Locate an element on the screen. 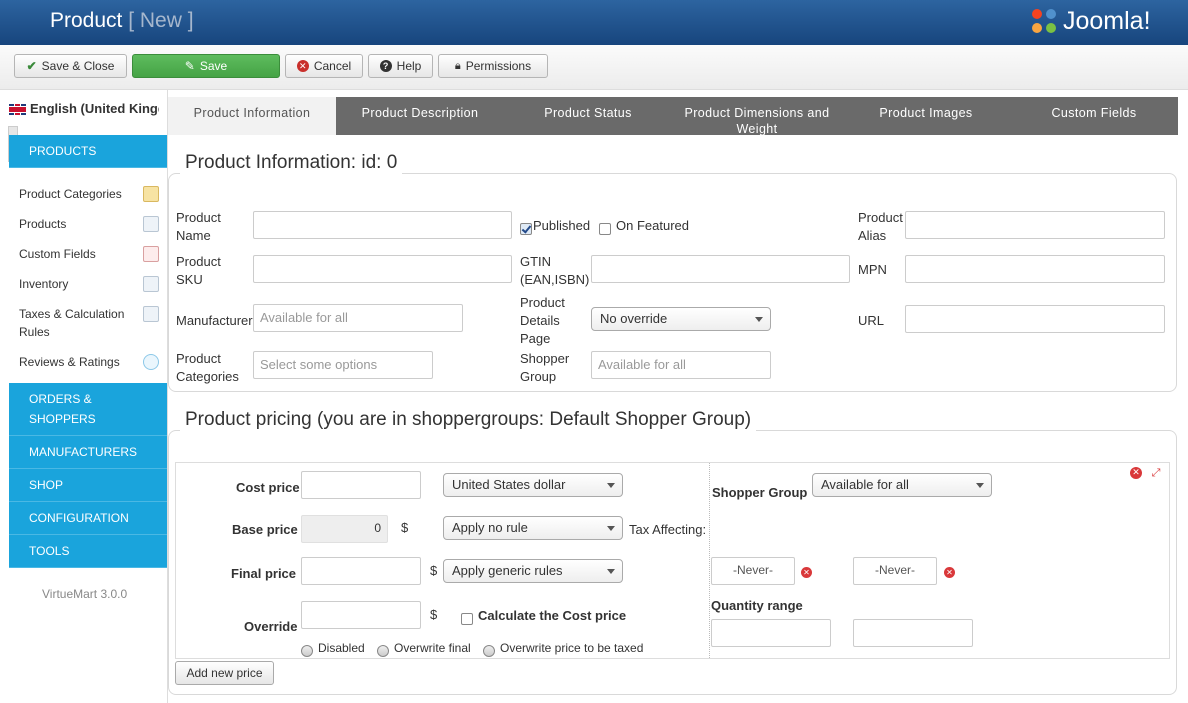 The width and height of the screenshot is (1188, 703). final-price-input is located at coordinates (361, 571).